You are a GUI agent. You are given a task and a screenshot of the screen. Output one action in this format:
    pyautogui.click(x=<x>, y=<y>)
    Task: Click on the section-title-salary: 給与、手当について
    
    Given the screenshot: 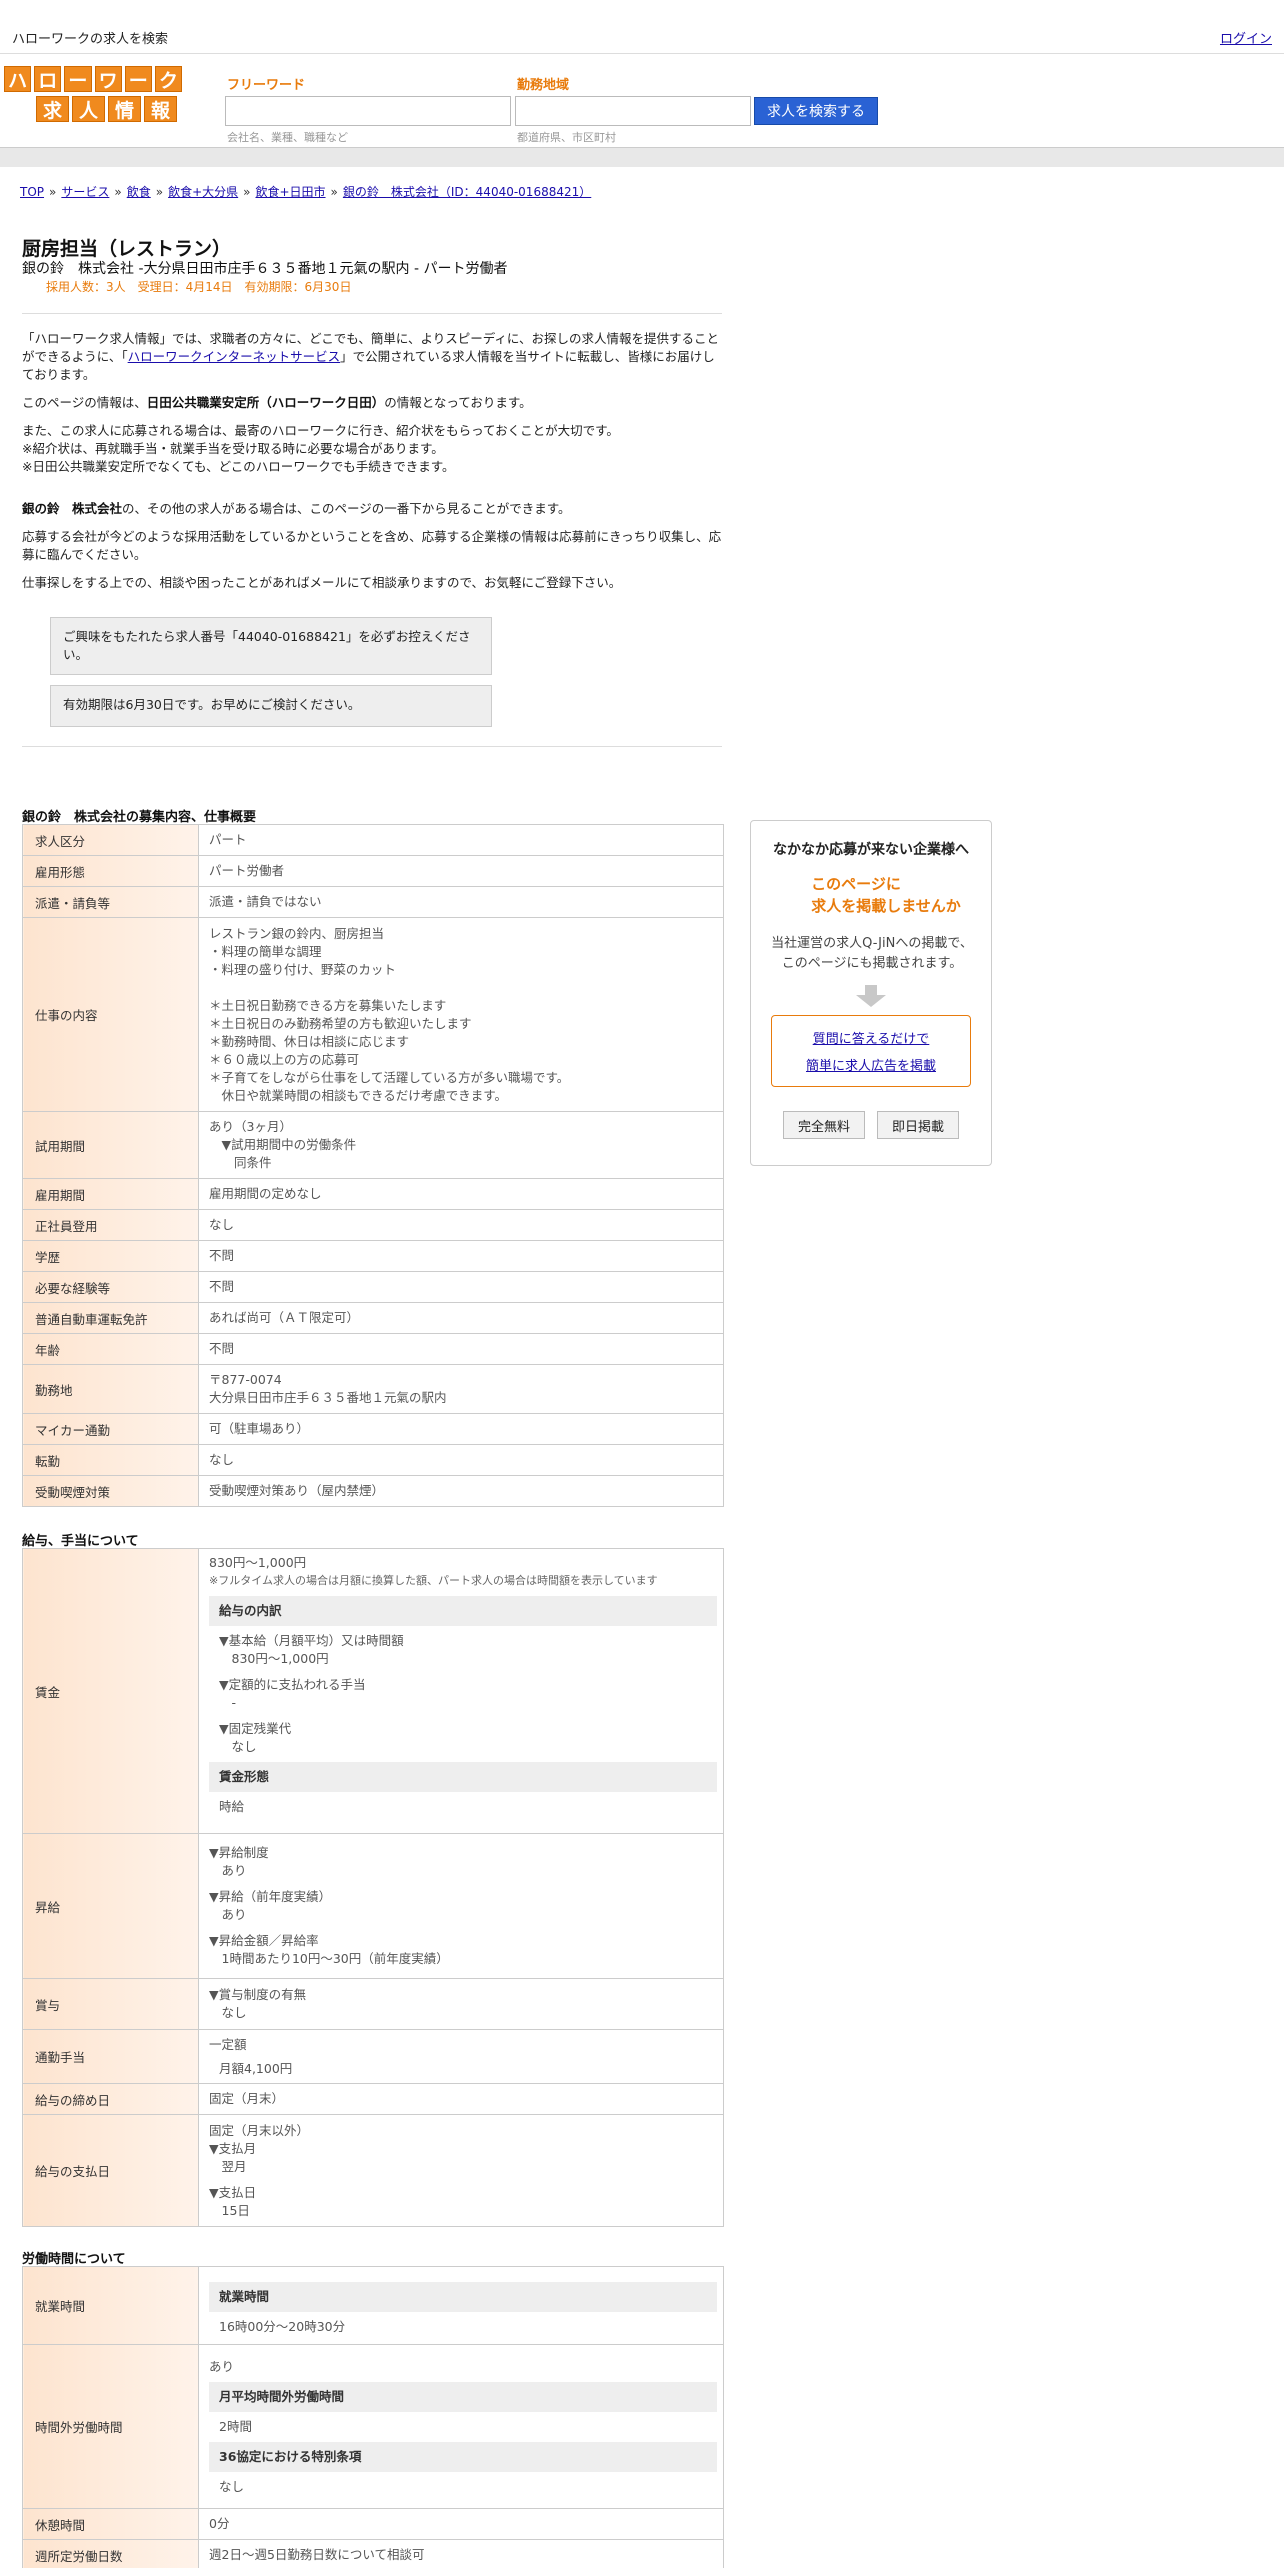 What is the action you would take?
    pyautogui.click(x=80, y=1541)
    